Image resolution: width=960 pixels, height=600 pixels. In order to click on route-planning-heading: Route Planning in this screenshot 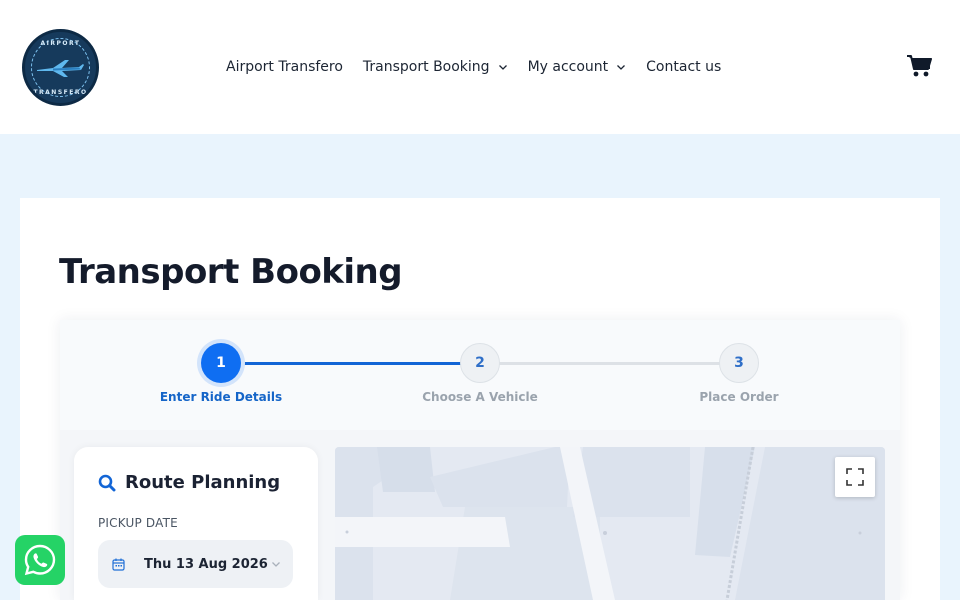, I will do `click(189, 482)`.